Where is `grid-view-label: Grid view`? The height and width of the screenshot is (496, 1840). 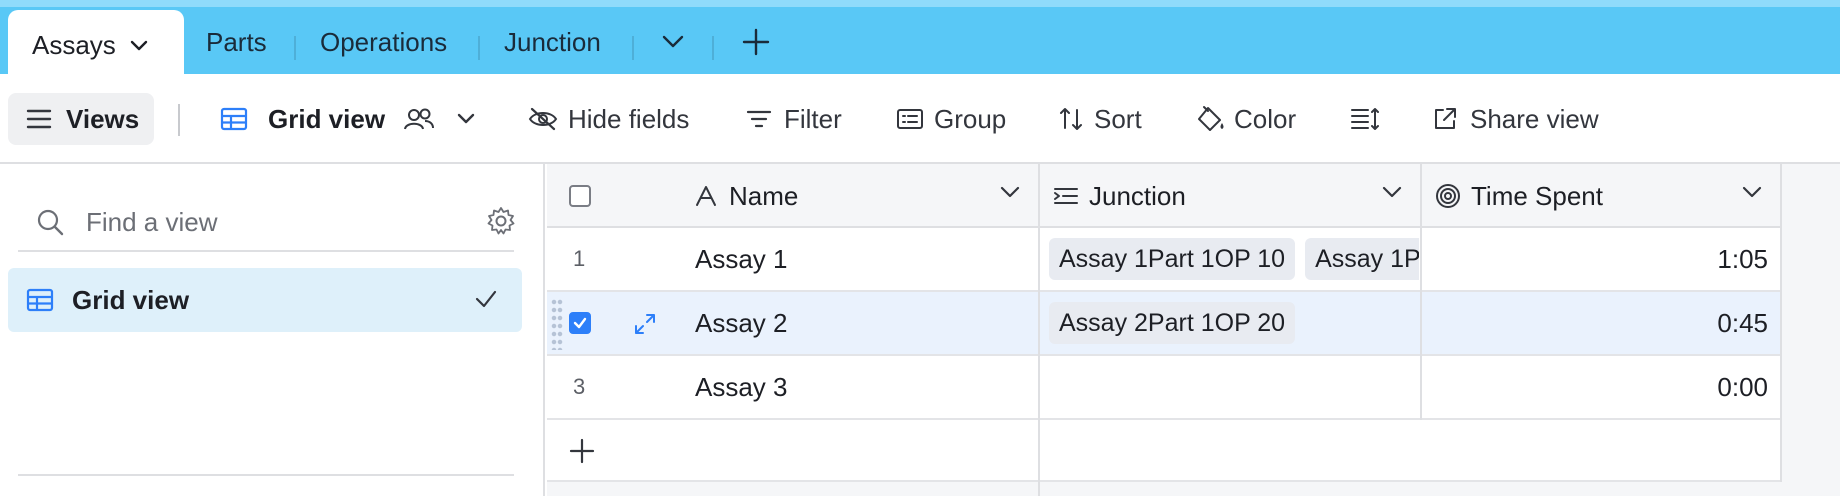 grid-view-label: Grid view is located at coordinates (327, 118).